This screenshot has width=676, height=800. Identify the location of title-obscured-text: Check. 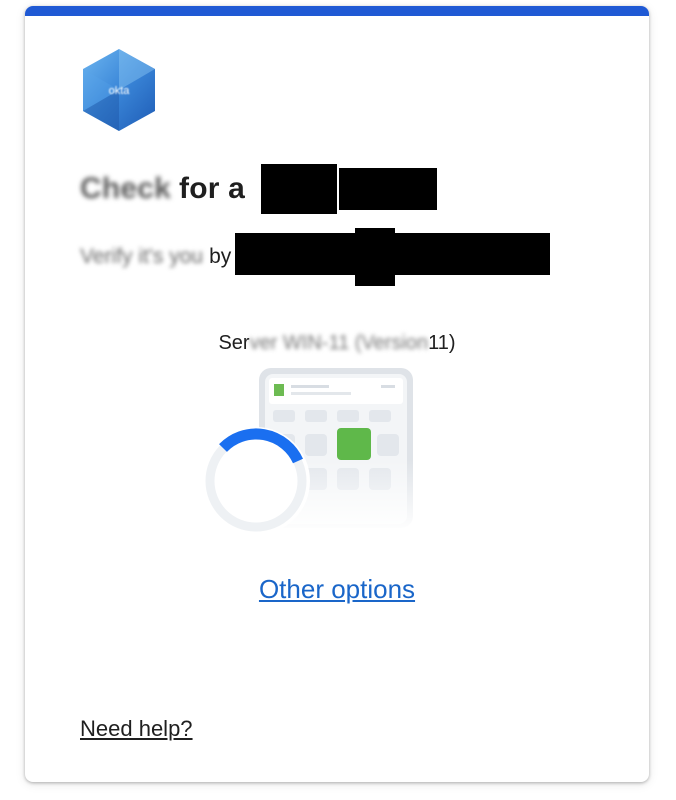
(126, 188).